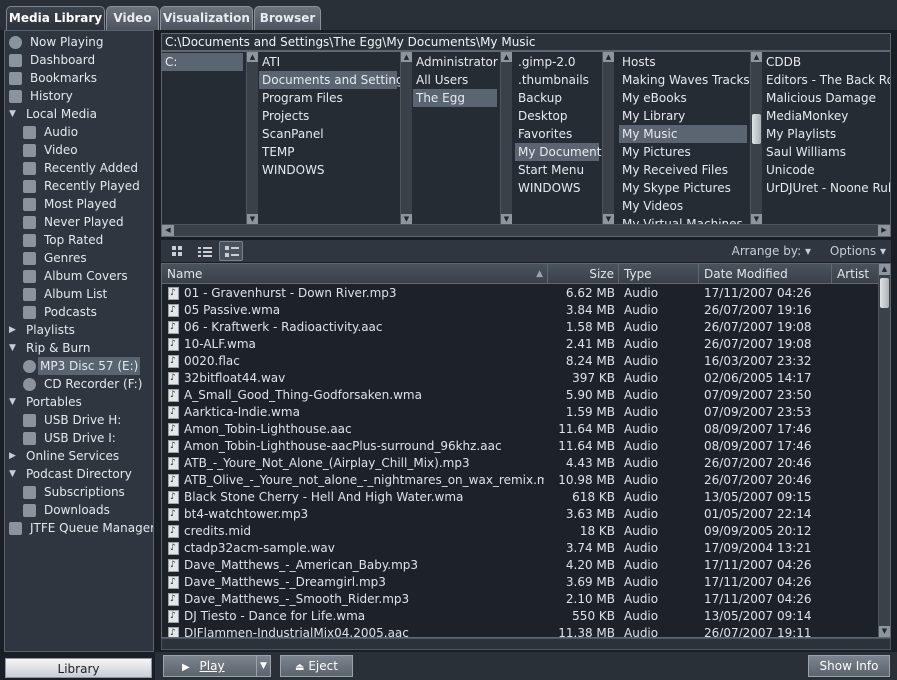  I want to click on column-browser-horizontal-scrollbar: ◀ ▶, so click(526, 230).